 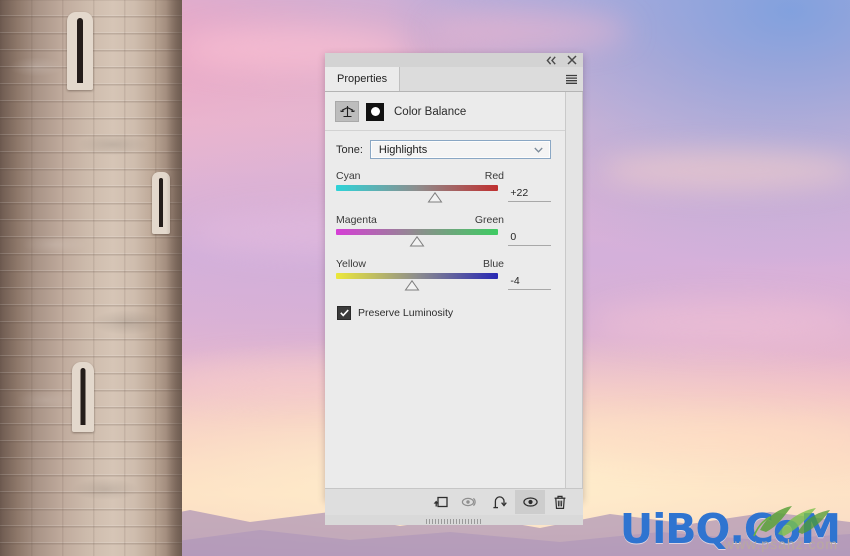 I want to click on slider-value-yellow-blue: -4, so click(x=529, y=282).